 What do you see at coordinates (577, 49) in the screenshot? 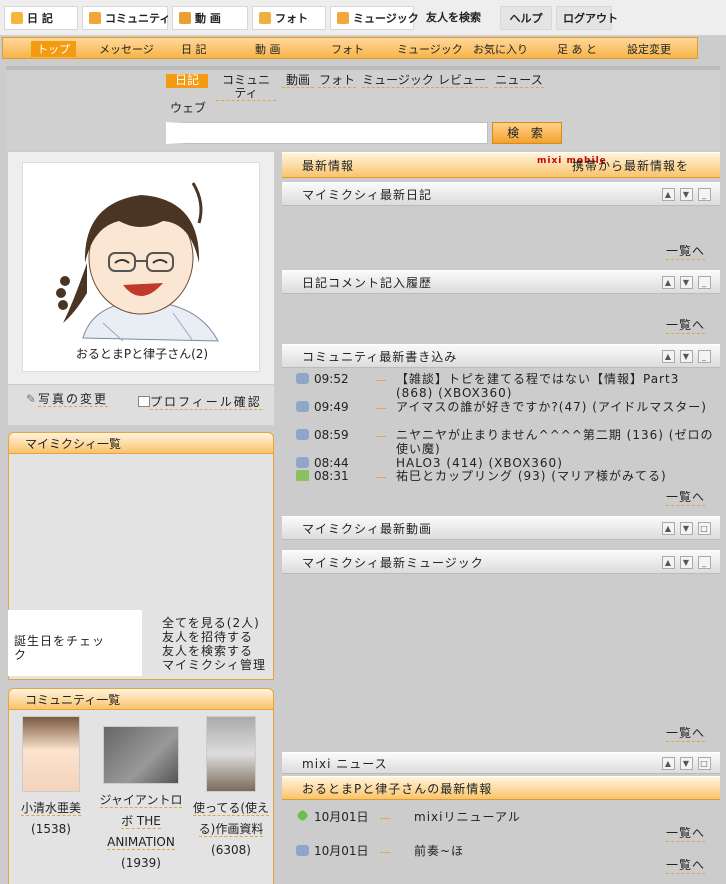
I see `subnav-footprints: 足 あ と` at bounding box center [577, 49].